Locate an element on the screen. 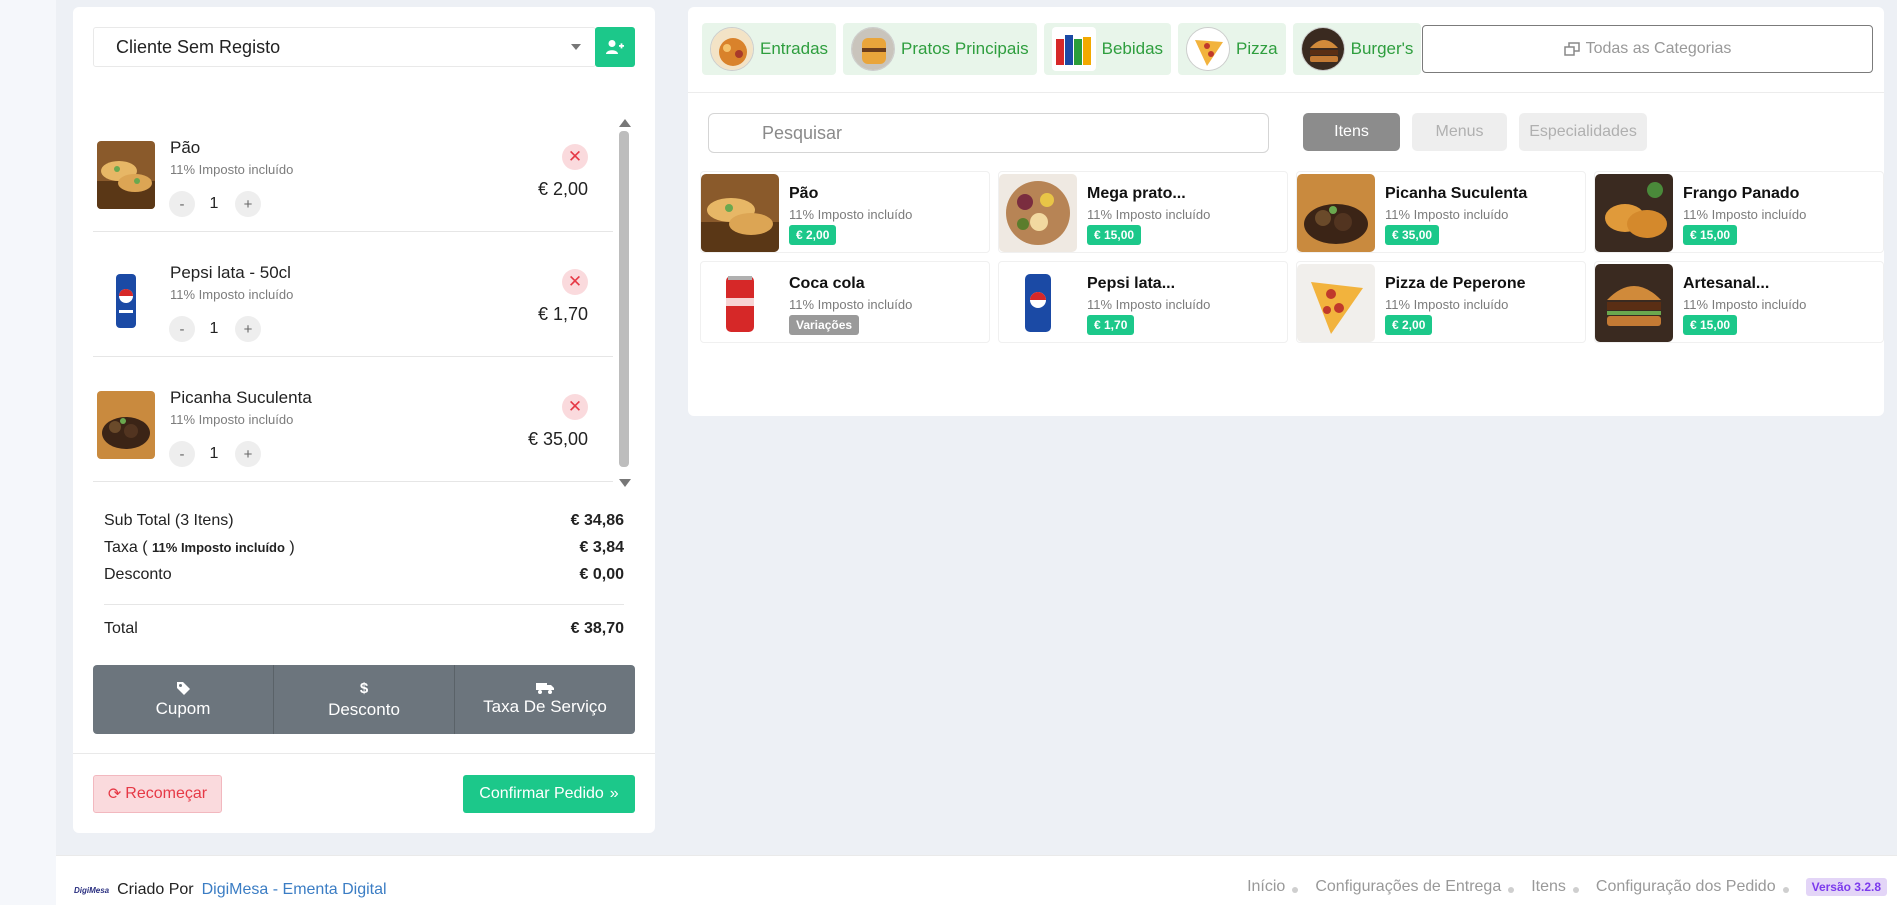  search-input is located at coordinates (988, 133).